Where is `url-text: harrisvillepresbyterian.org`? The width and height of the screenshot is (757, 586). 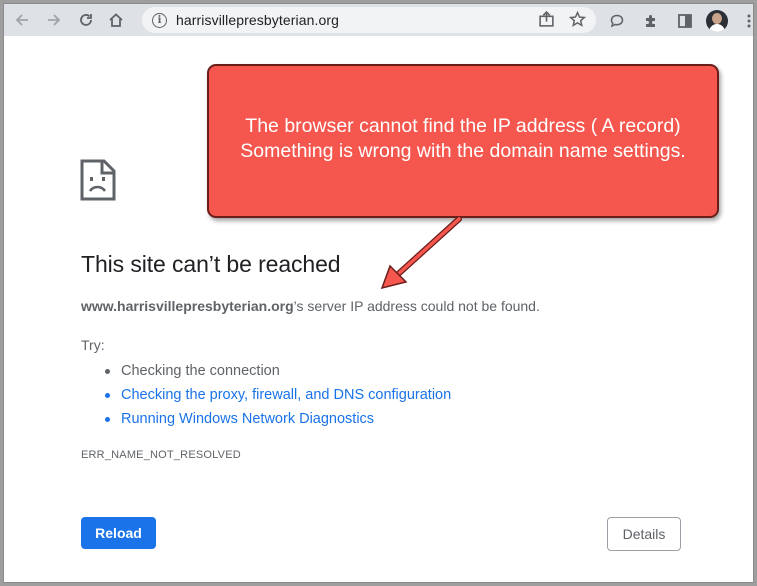 url-text: harrisvillepresbyterian.org is located at coordinates (257, 20).